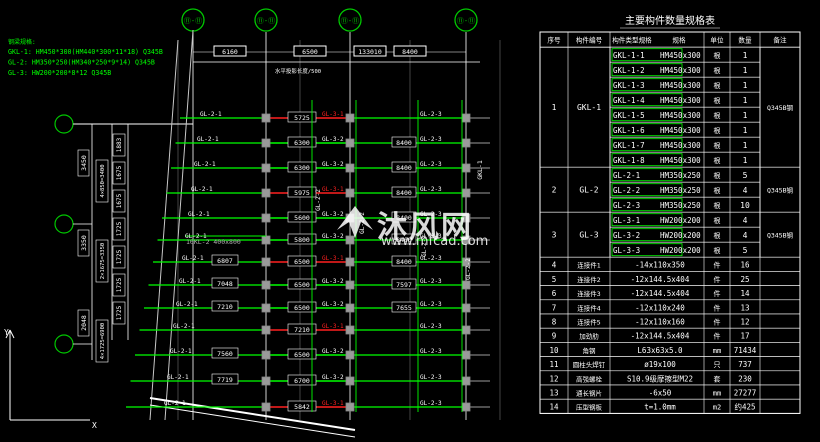 Image resolution: width=820 pixels, height=442 pixels. Describe the element at coordinates (302, 143) in the screenshot. I see `row-dim-label: 6300` at that location.